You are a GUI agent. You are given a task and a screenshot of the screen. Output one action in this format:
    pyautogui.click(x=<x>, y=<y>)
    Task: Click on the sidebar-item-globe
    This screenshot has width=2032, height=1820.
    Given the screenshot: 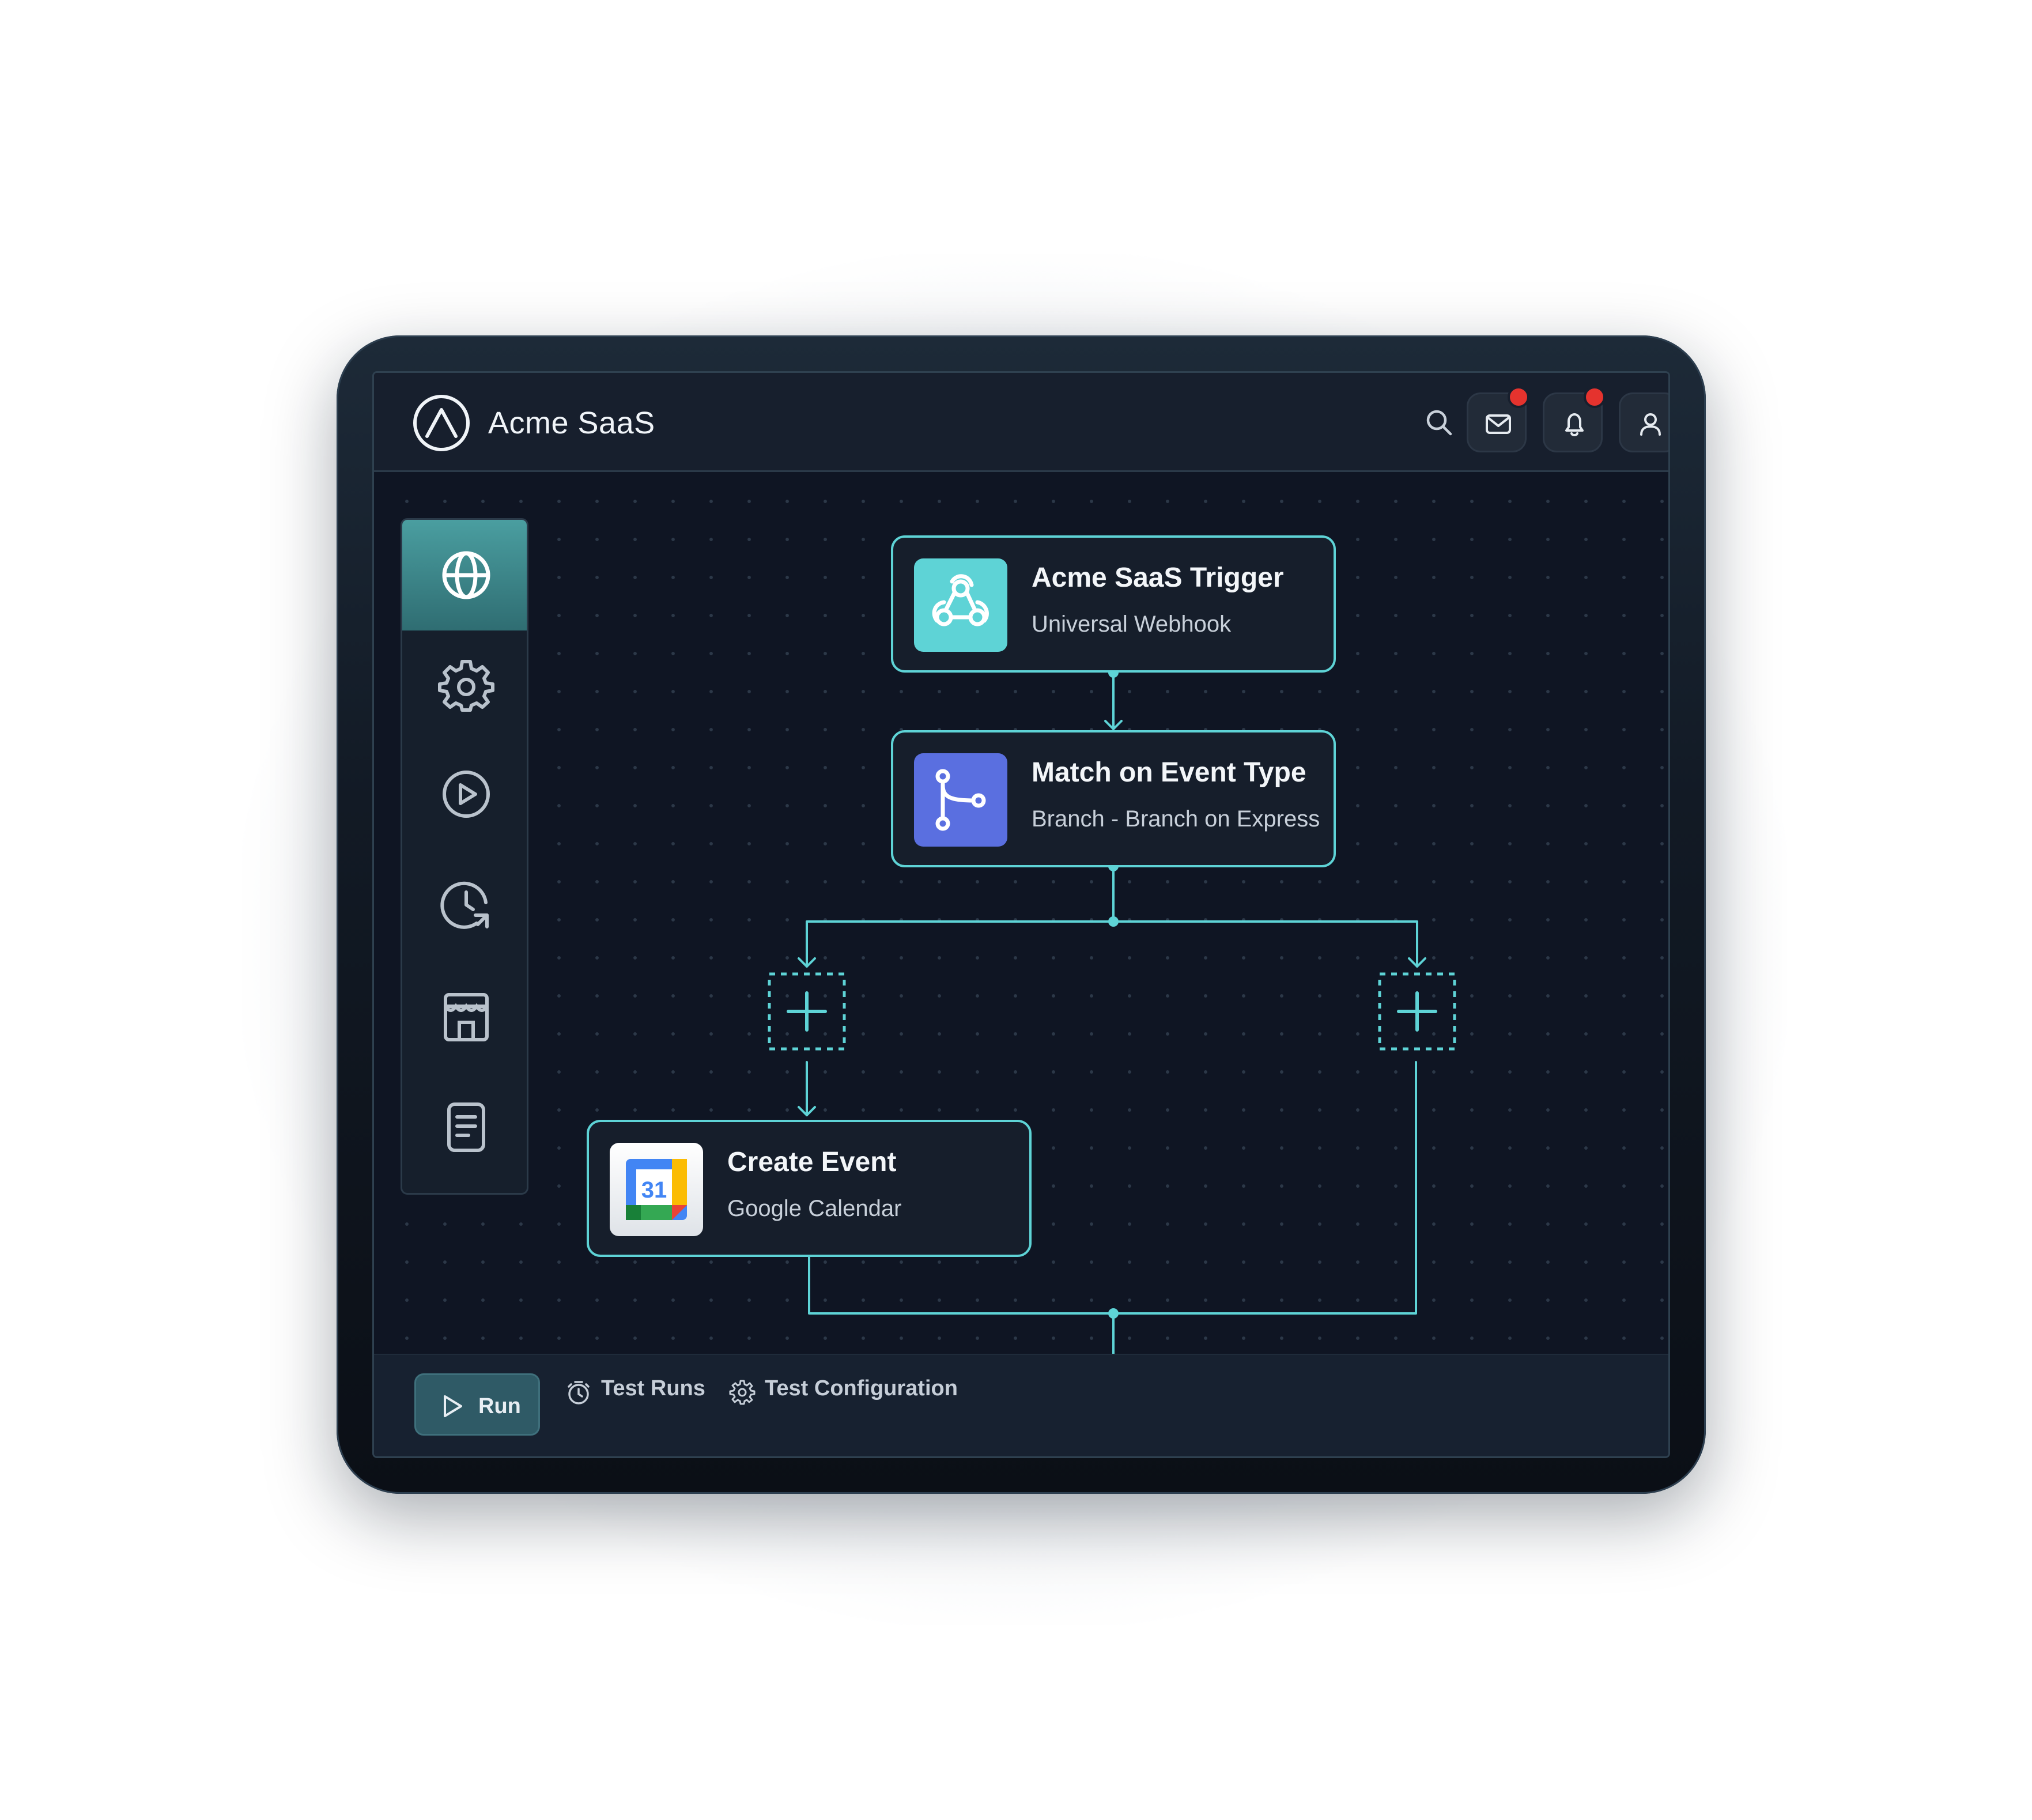 What is the action you would take?
    pyautogui.click(x=465, y=575)
    